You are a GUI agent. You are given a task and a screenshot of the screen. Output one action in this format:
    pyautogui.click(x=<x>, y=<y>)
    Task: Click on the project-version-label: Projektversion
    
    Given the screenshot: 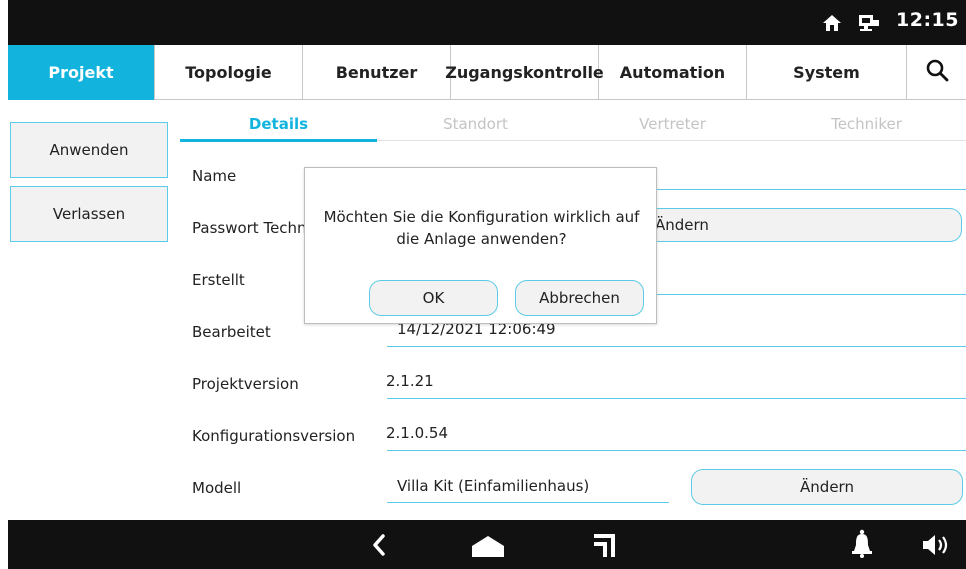 What is the action you would take?
    pyautogui.click(x=245, y=384)
    